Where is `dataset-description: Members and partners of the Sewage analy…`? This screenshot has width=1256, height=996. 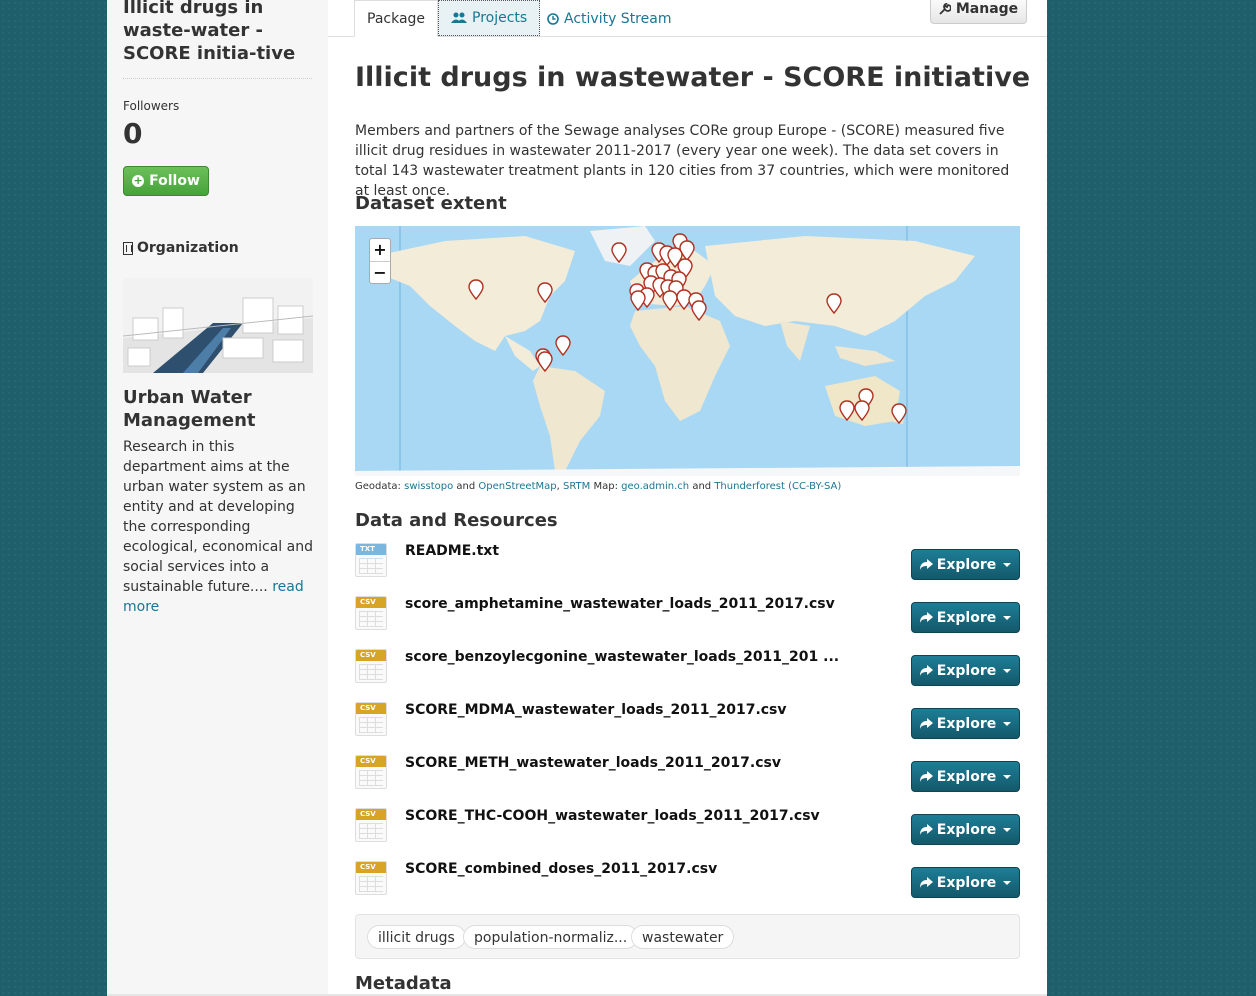 dataset-description: Members and partners of the Sewage analy… is located at coordinates (682, 161).